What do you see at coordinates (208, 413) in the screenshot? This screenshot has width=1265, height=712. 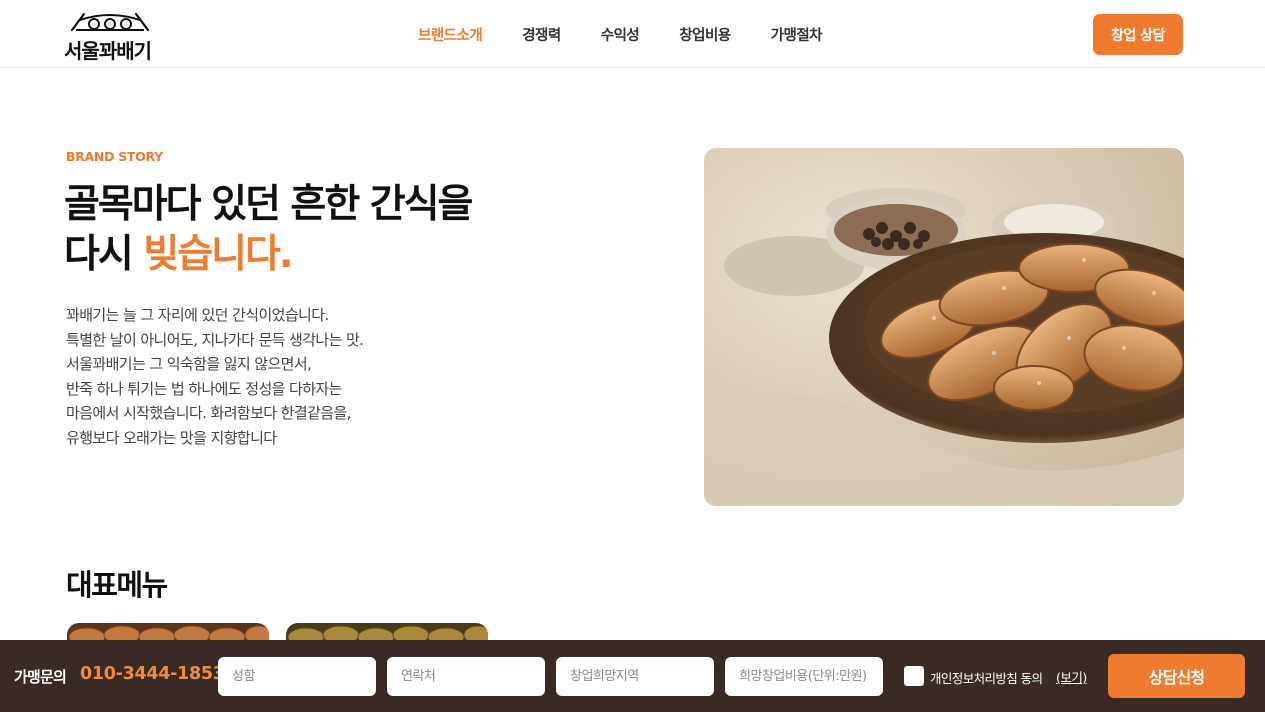 I see `description-line: 마음에서 시작했습니다. 화려함보다 한결같음을,` at bounding box center [208, 413].